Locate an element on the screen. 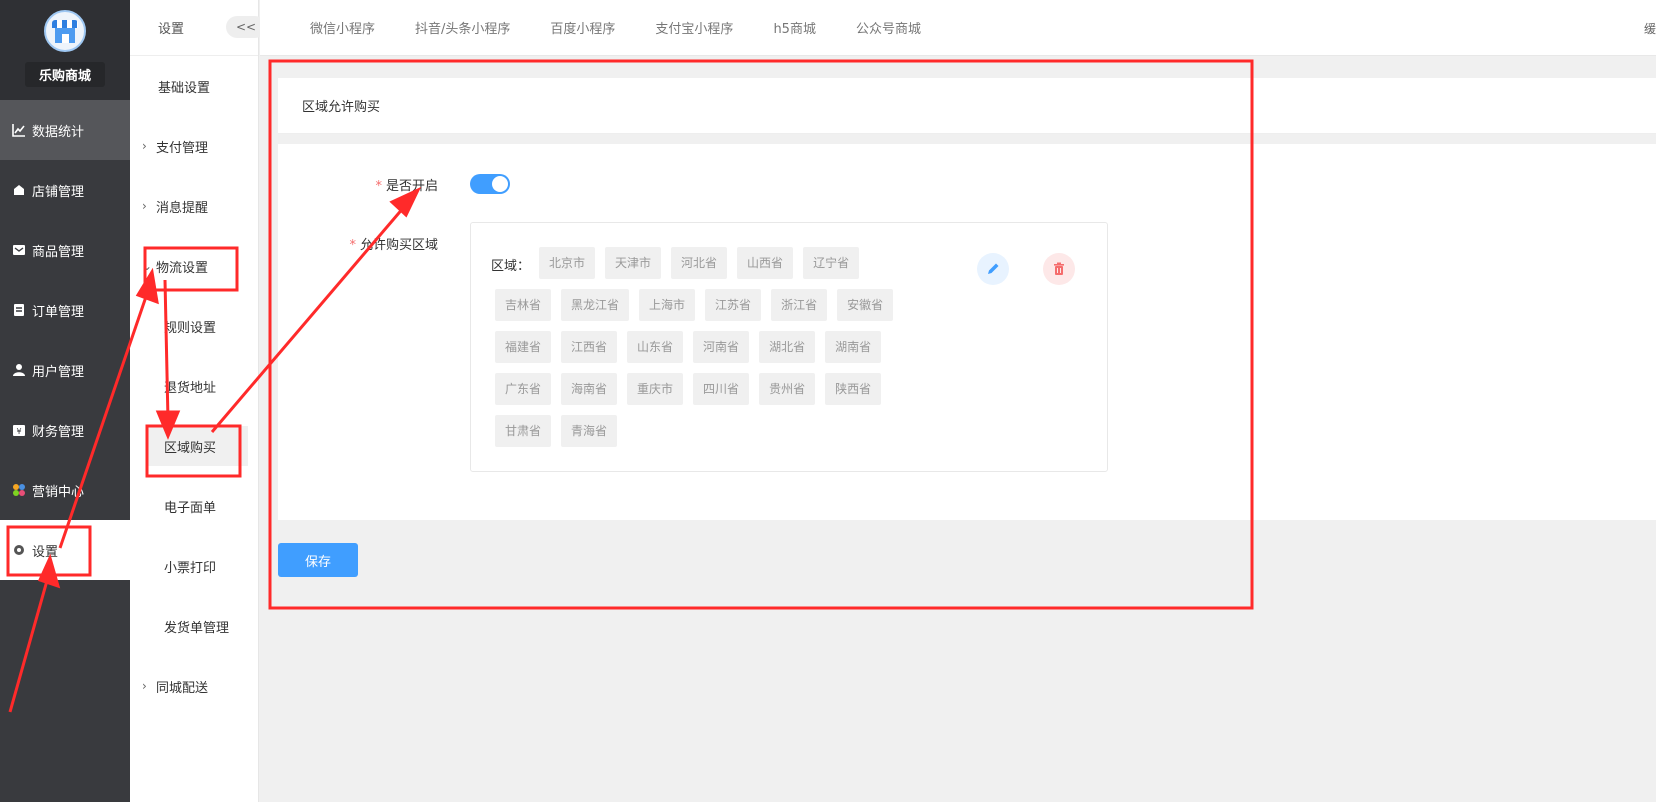 This screenshot has width=1656, height=802. region-tag: 湖北省 is located at coordinates (787, 347).